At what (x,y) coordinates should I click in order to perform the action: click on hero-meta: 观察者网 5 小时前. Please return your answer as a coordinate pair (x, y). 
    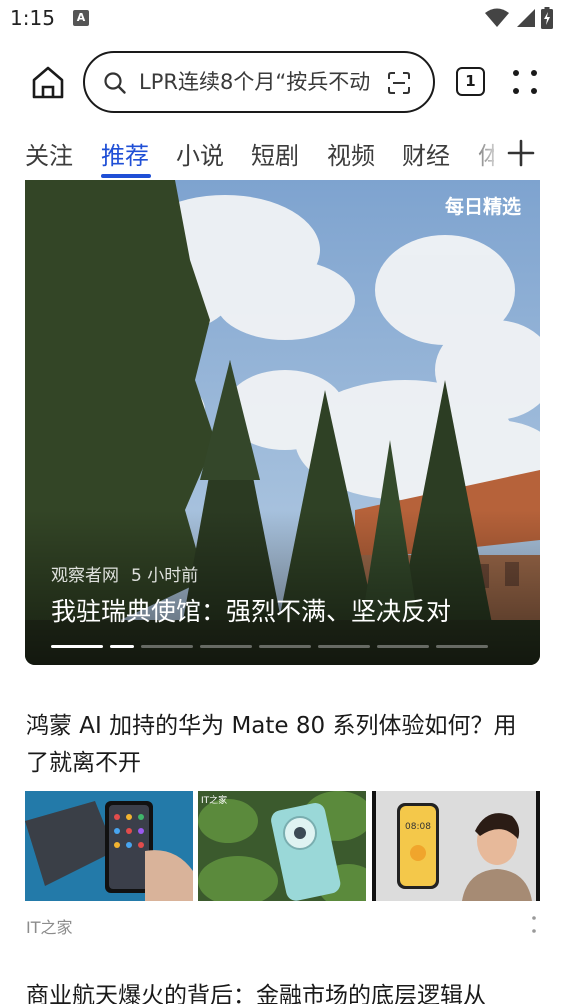
    Looking at the image, I should click on (124, 573).